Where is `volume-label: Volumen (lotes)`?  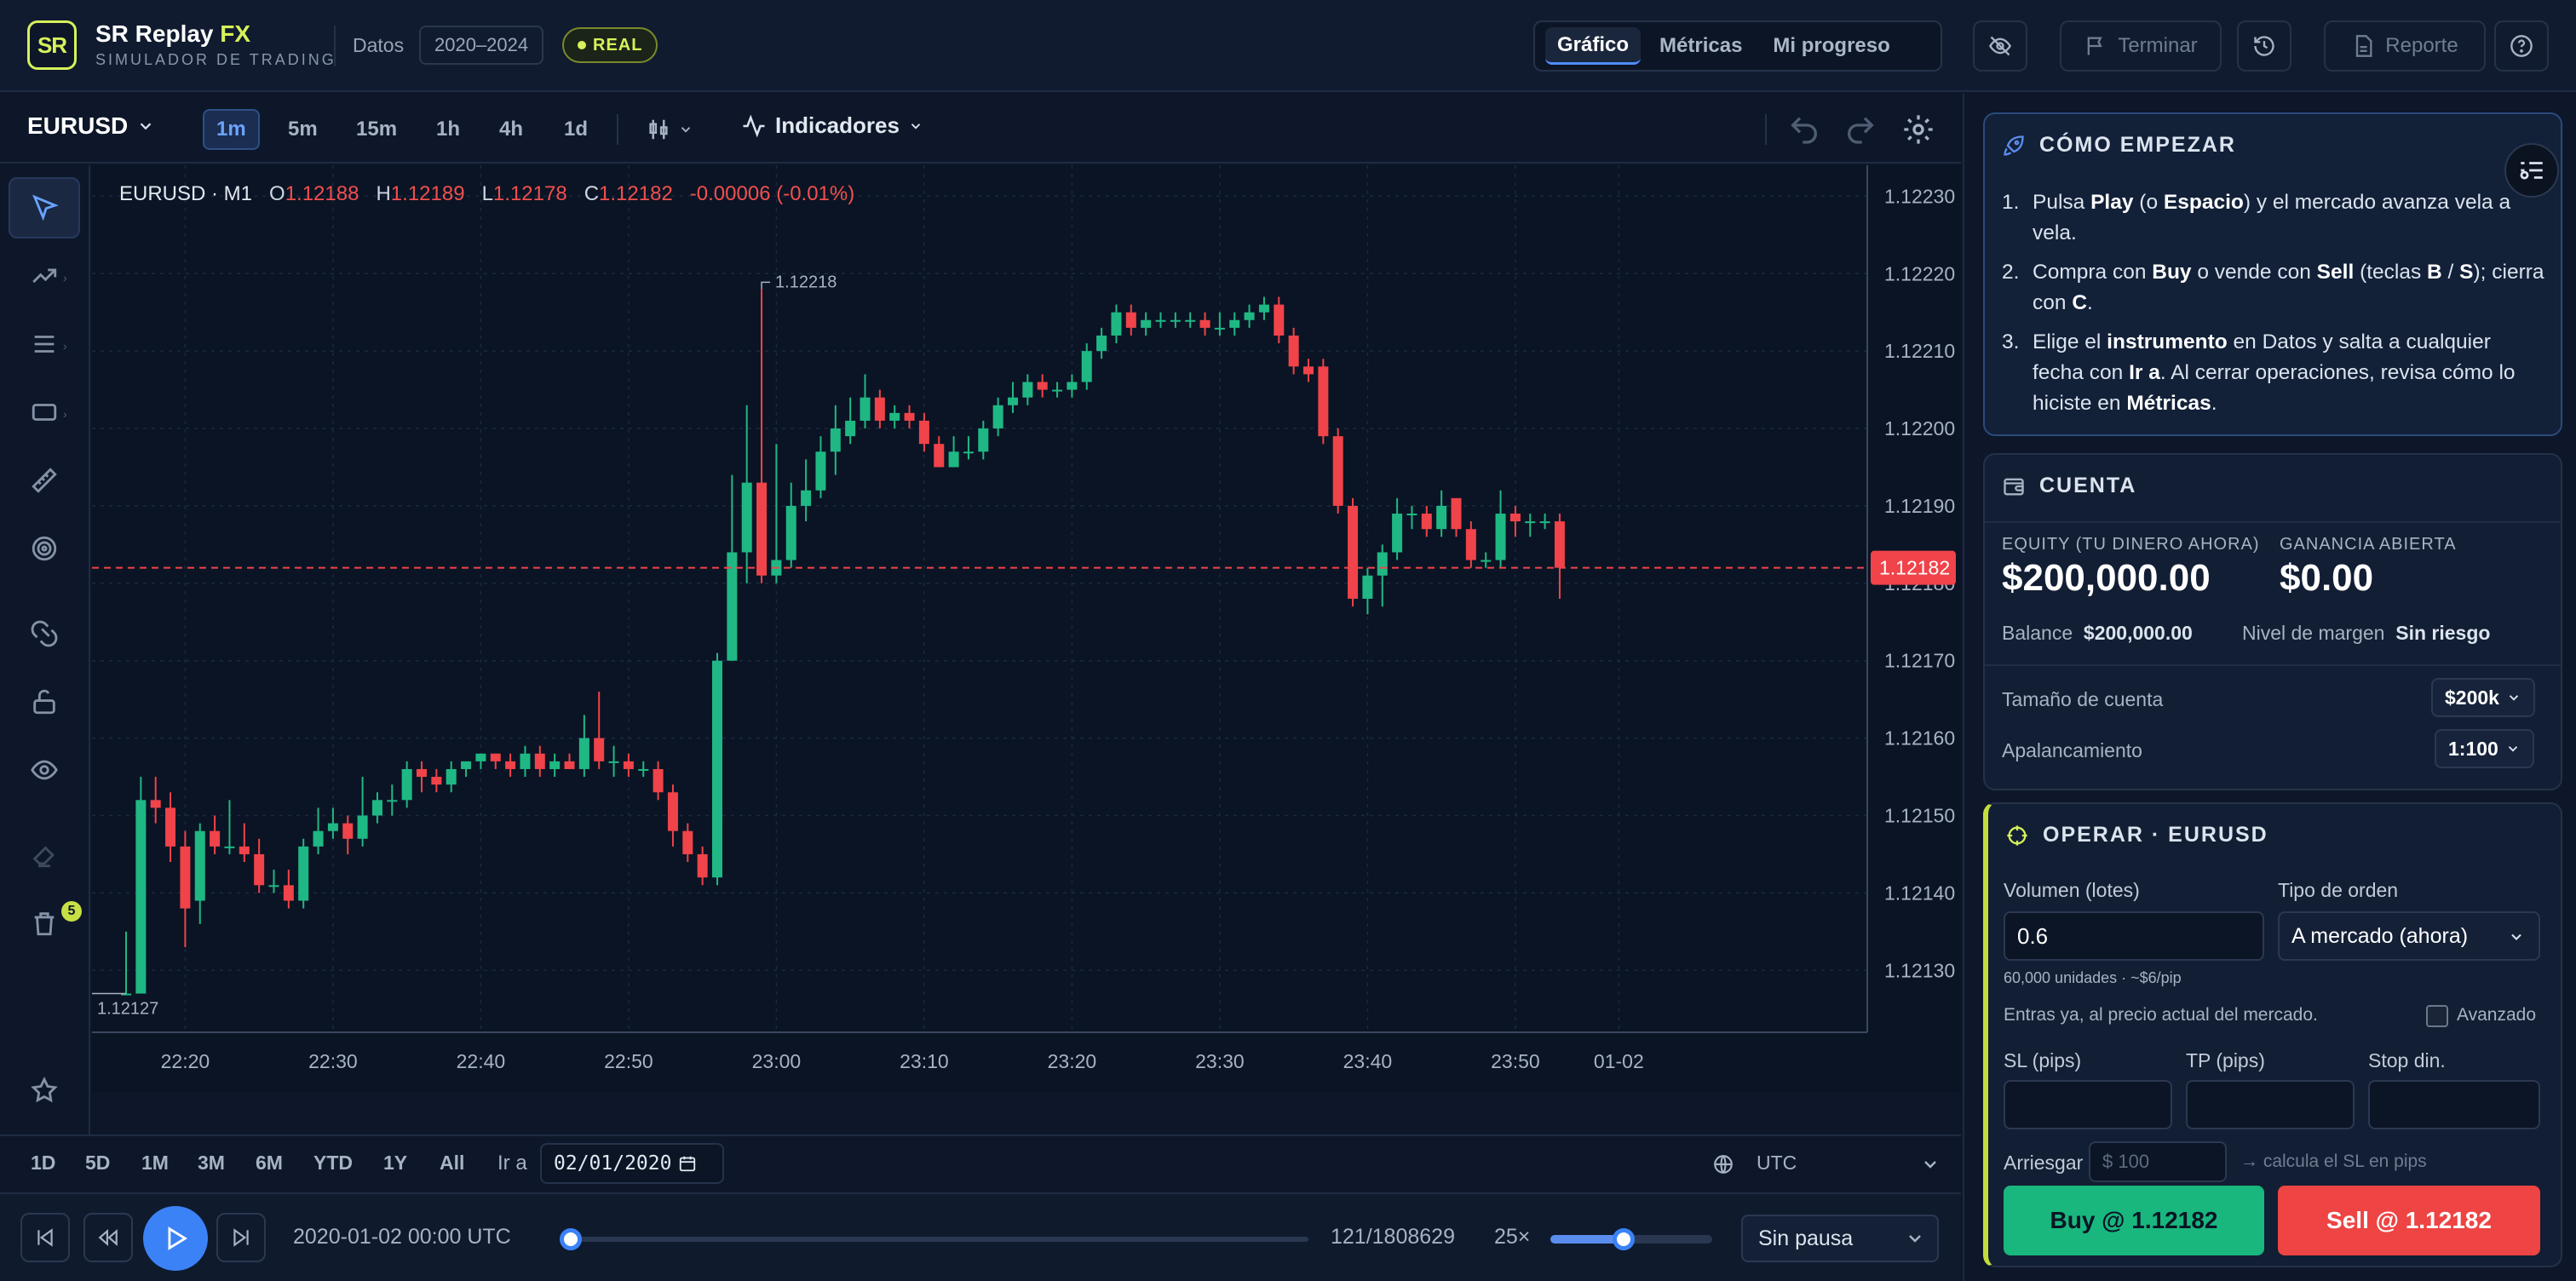 volume-label: Volumen (lotes) is located at coordinates (2072, 890).